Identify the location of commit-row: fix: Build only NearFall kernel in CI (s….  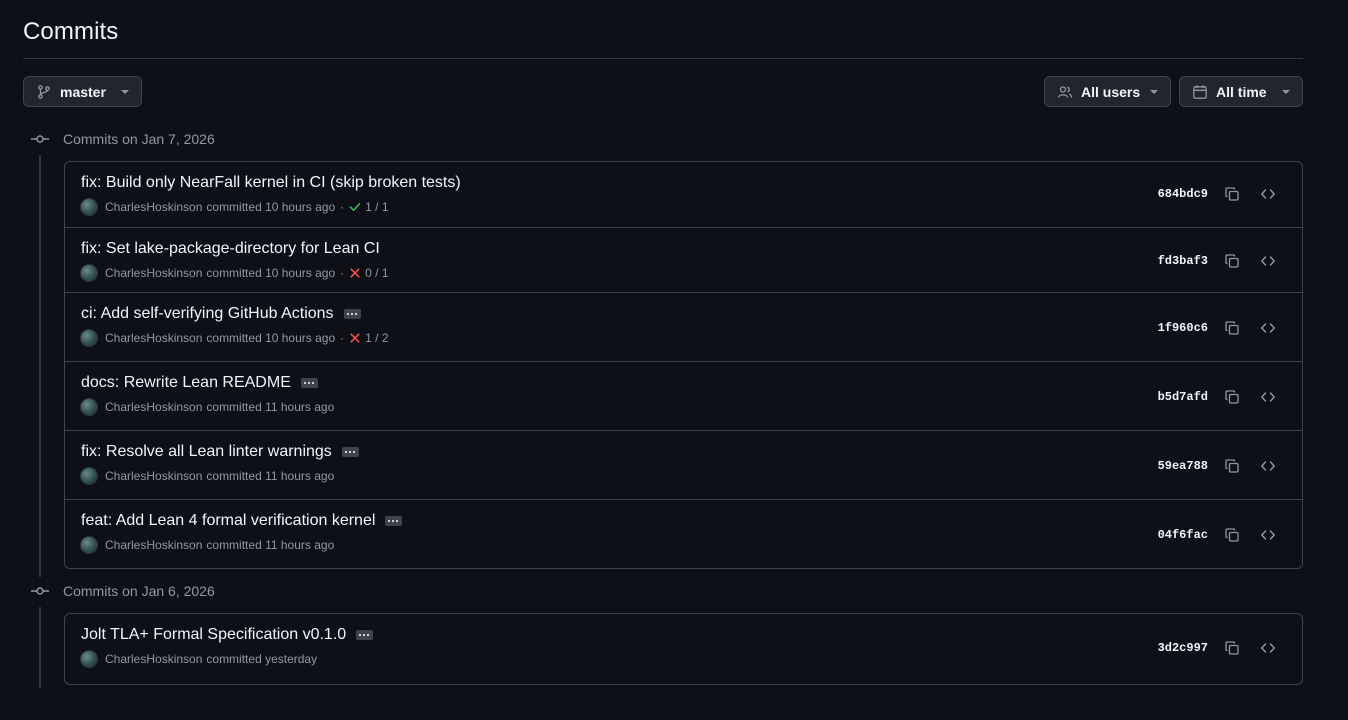
(683, 194).